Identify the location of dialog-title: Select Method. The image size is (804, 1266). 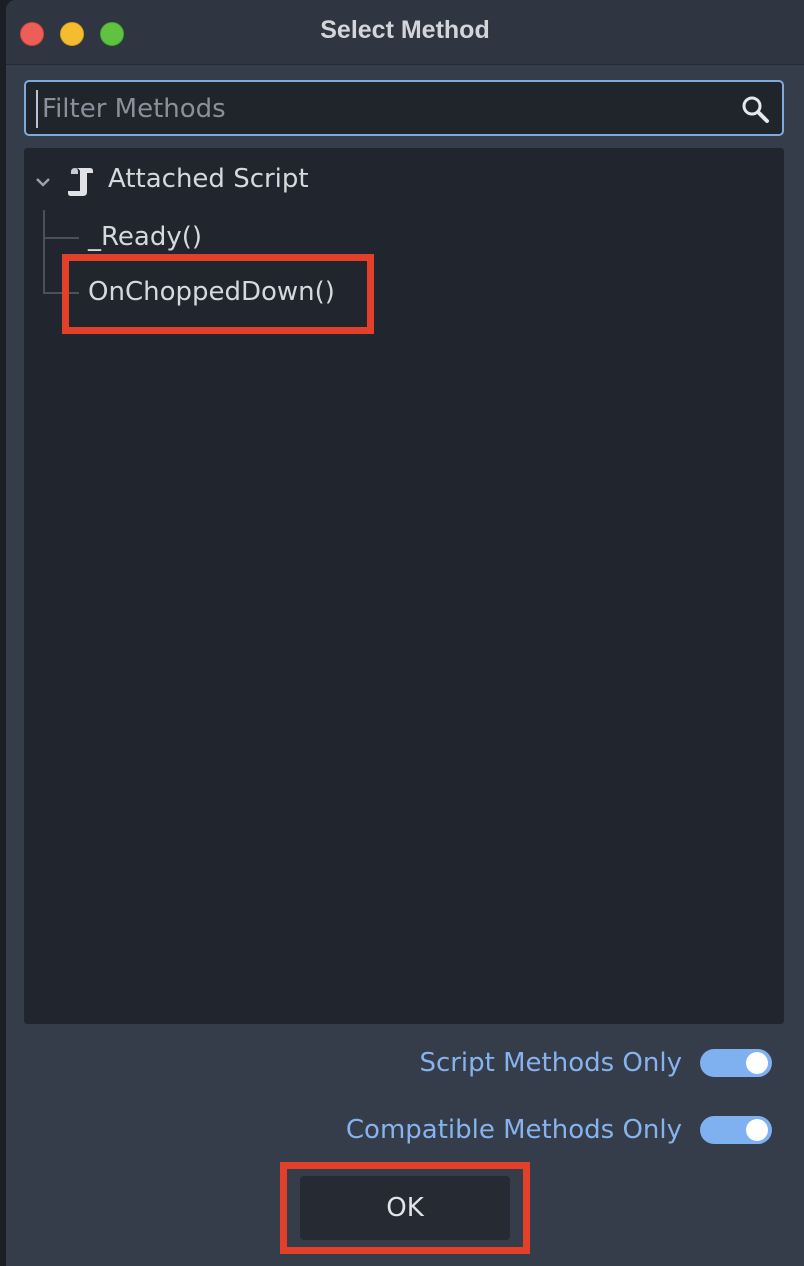
(405, 30).